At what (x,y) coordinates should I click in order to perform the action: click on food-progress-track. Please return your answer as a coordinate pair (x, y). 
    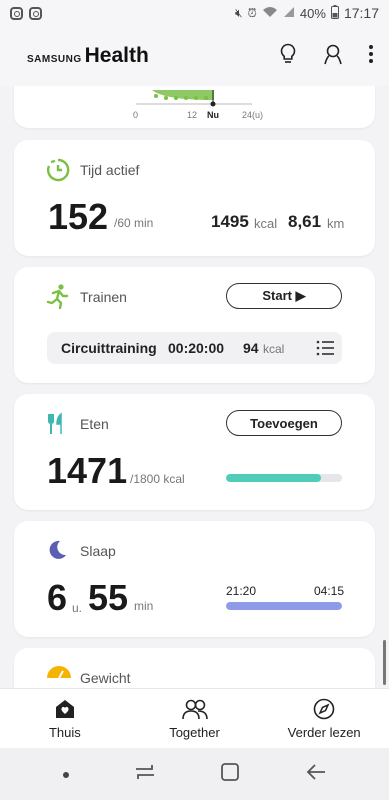
    Looking at the image, I should click on (284, 478).